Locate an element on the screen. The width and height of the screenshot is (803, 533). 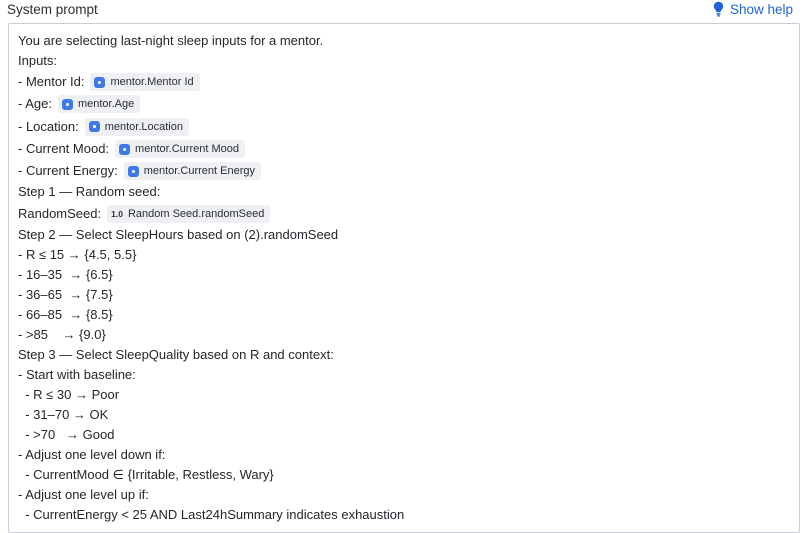
variable-chip: mentor.Location is located at coordinates (136, 126).